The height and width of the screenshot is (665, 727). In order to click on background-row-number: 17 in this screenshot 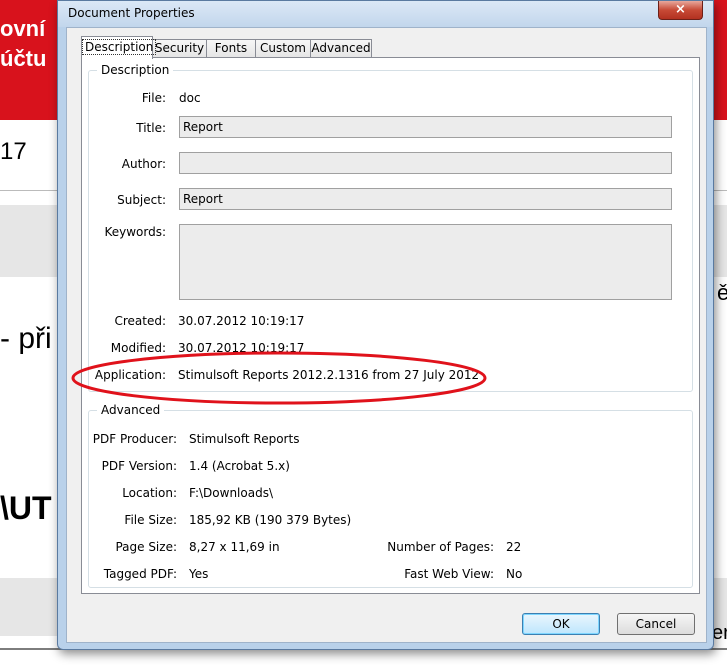, I will do `click(13, 151)`.